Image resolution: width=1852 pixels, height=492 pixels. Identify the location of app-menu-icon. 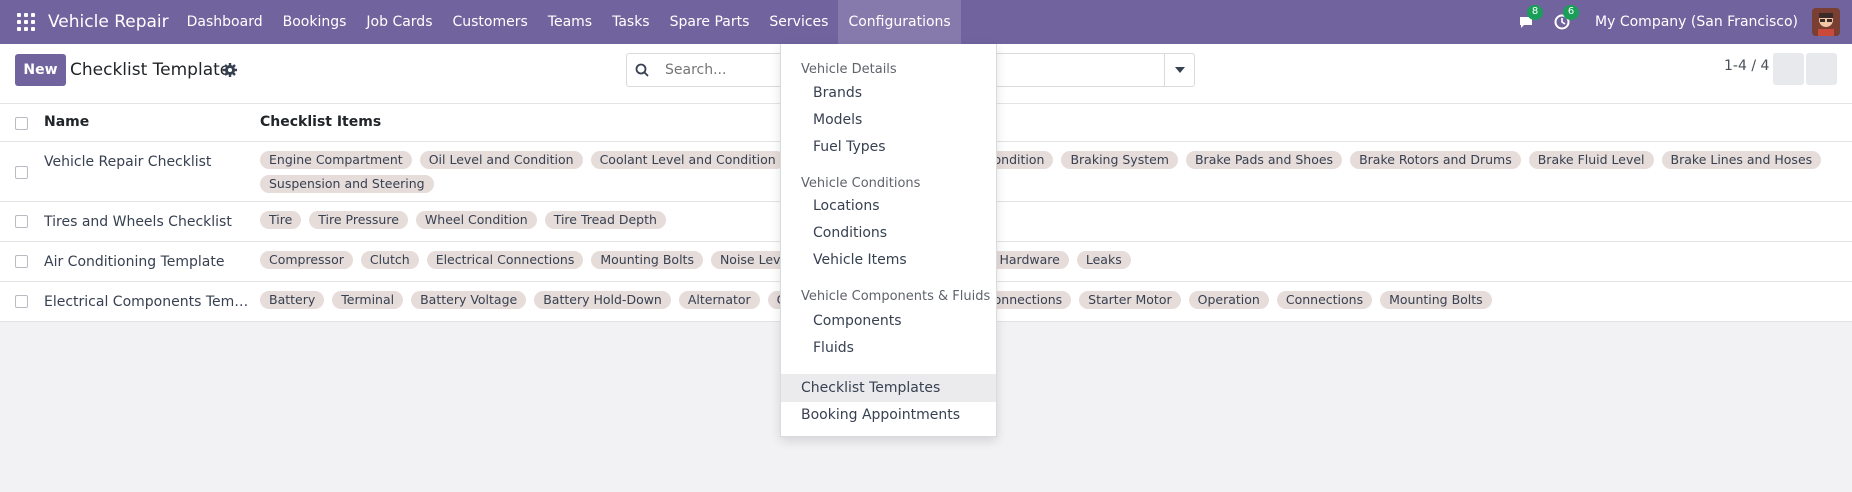
(26, 22).